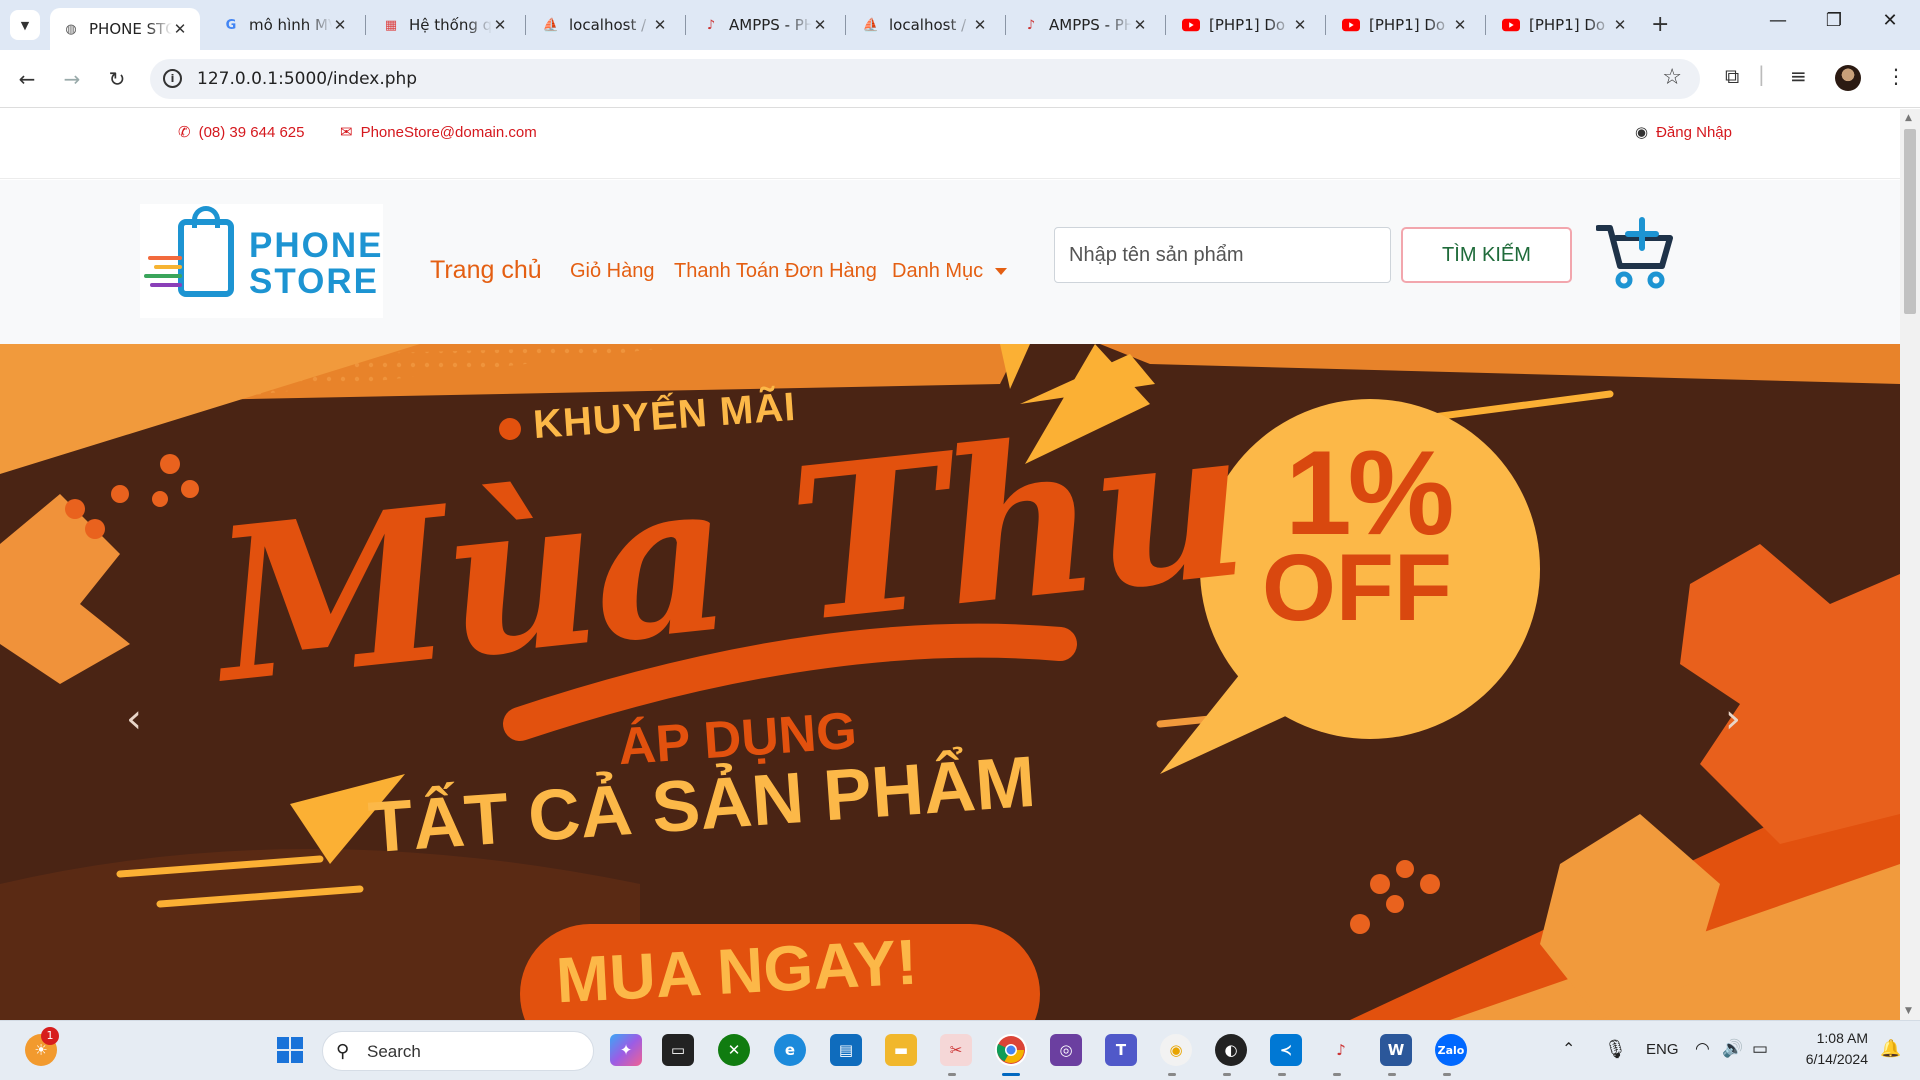 This screenshot has width=1920, height=1080. What do you see at coordinates (1672, 77) in the screenshot?
I see `bookmark-star-icon: ☆` at bounding box center [1672, 77].